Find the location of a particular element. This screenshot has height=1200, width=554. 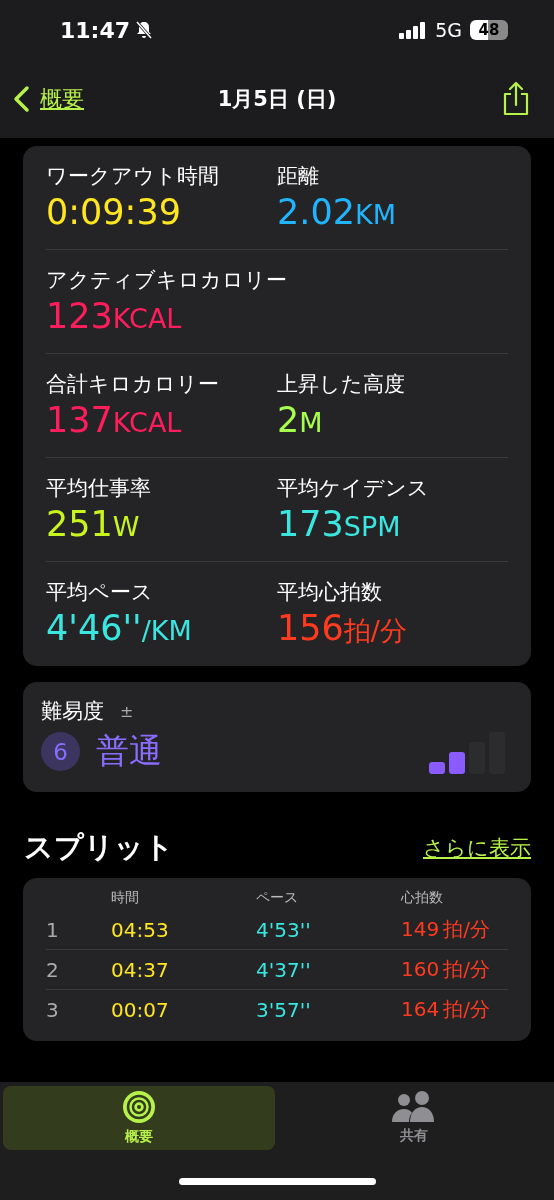

split-pace: 4'53'' is located at coordinates (284, 929).